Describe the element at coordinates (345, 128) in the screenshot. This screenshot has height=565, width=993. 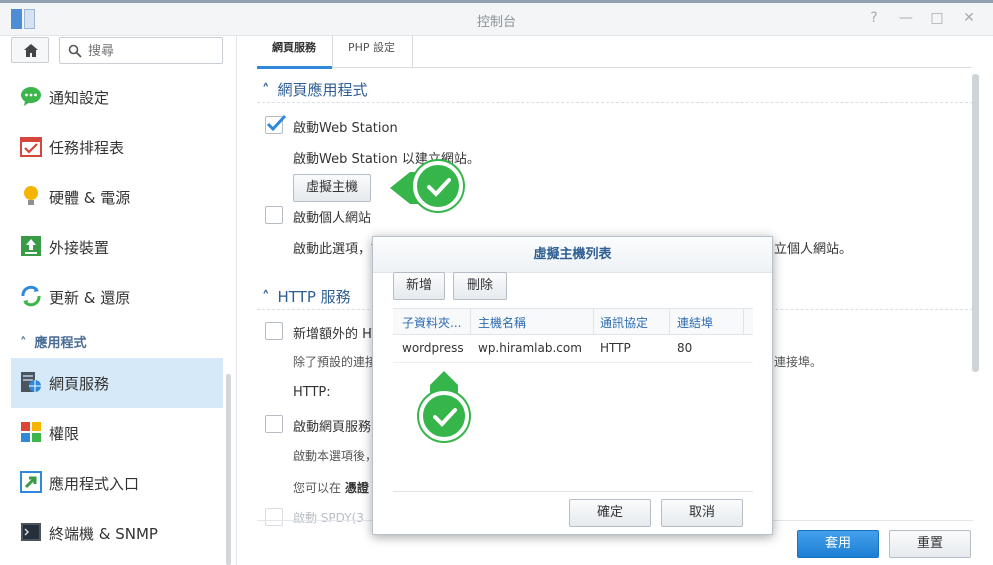
I see `enable-web-station-label: 啟動Web Station` at that location.